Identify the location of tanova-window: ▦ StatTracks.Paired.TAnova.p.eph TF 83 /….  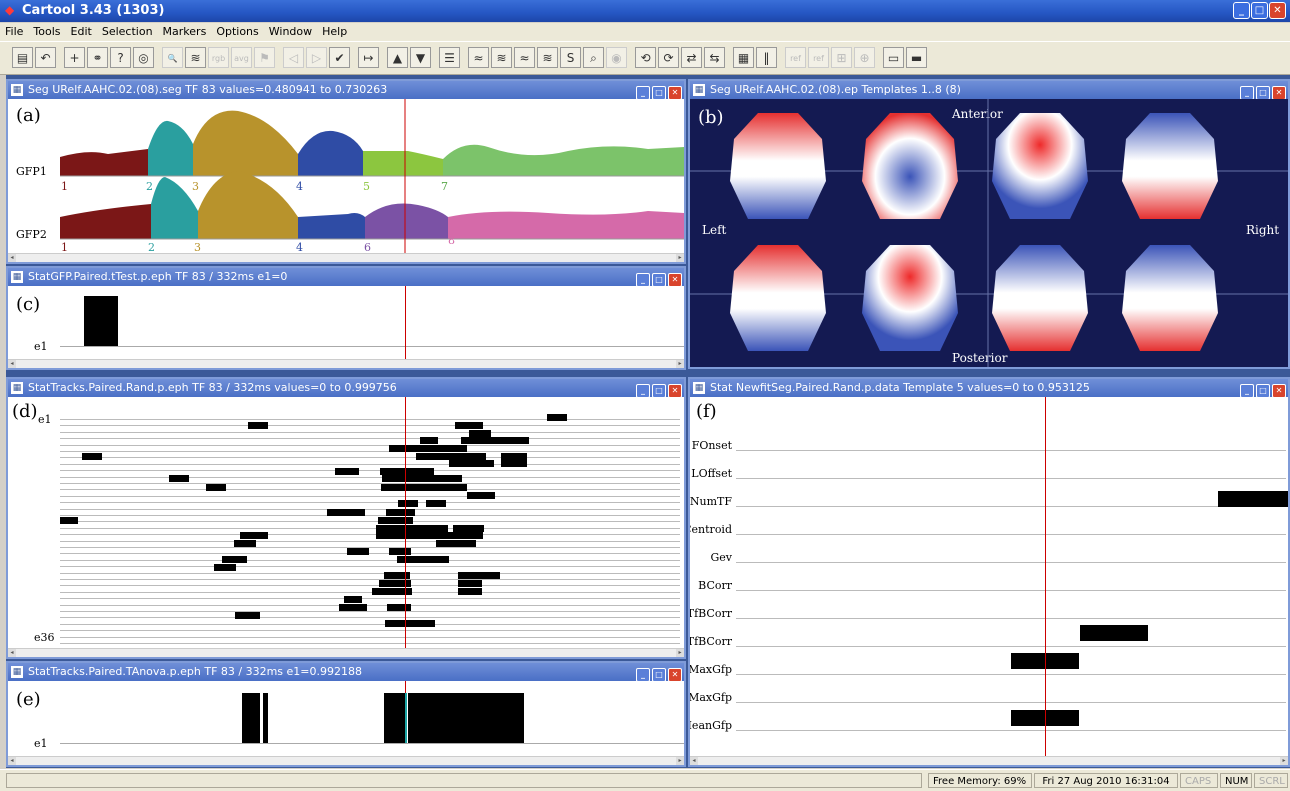
(346, 714).